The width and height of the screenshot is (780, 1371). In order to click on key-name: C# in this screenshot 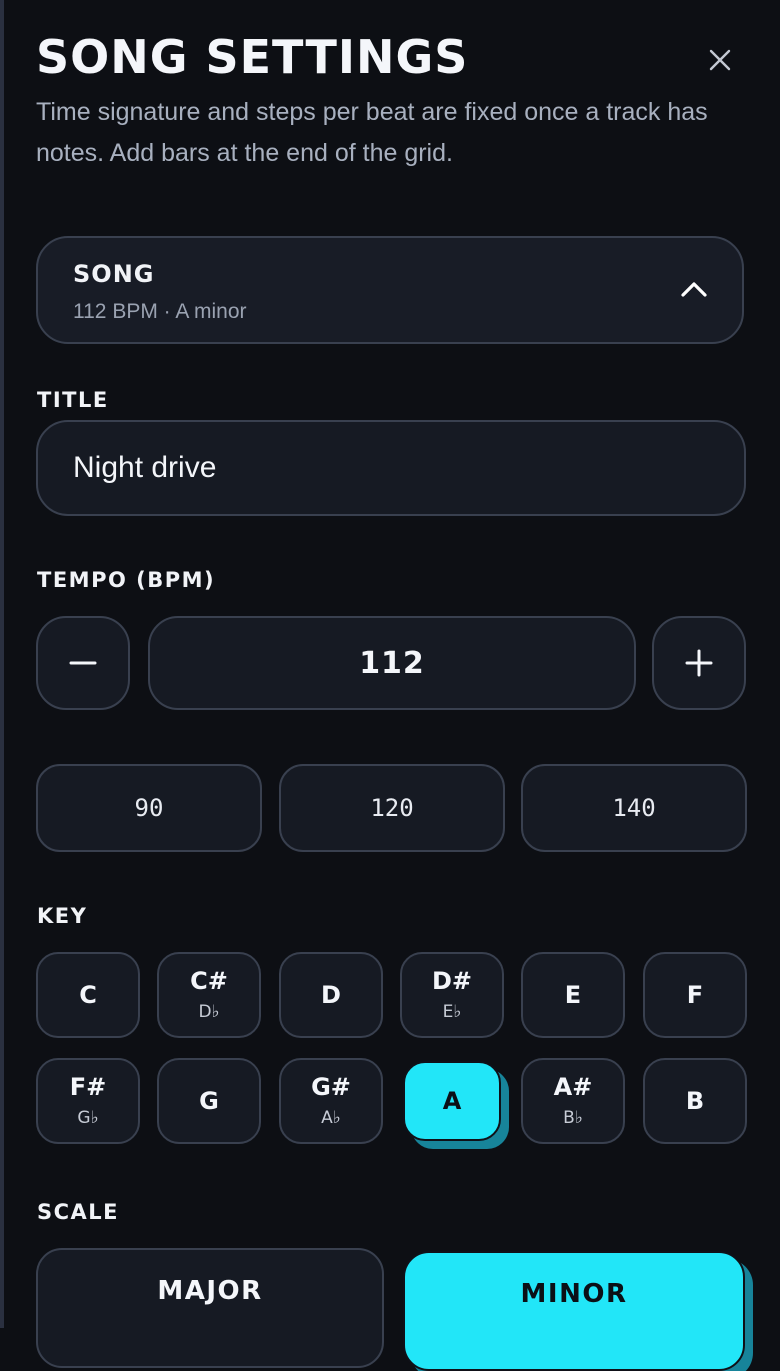, I will do `click(209, 981)`.